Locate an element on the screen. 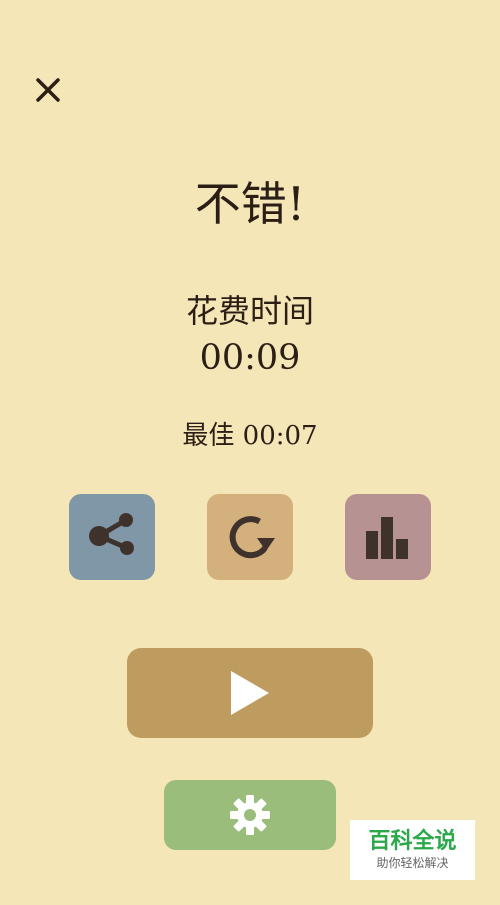 This screenshot has height=905, width=500. watermark: 百科全说 助你轻松解决 is located at coordinates (412, 850).